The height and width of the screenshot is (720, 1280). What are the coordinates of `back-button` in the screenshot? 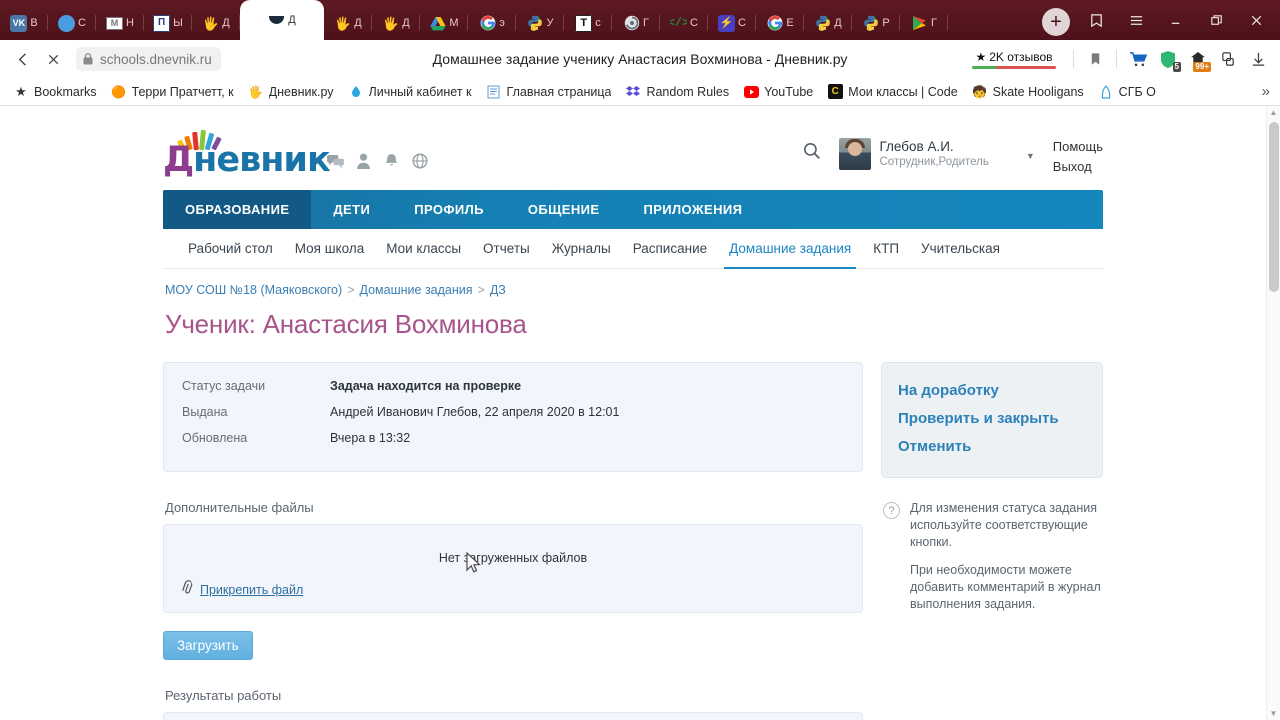 It's located at (23, 59).